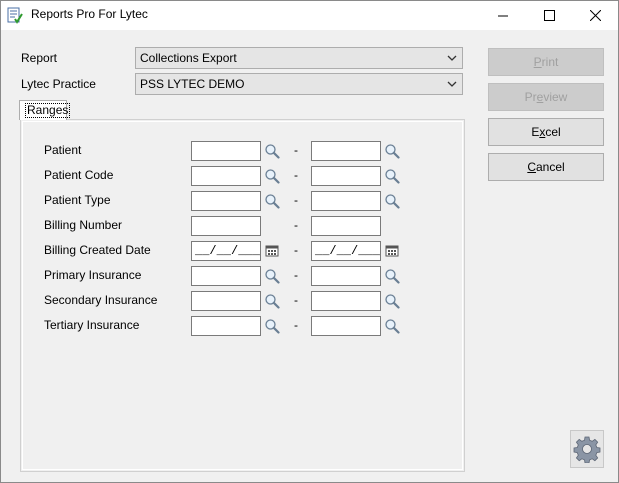  What do you see at coordinates (346, 276) in the screenshot?
I see `primary-insurance-to-field` at bounding box center [346, 276].